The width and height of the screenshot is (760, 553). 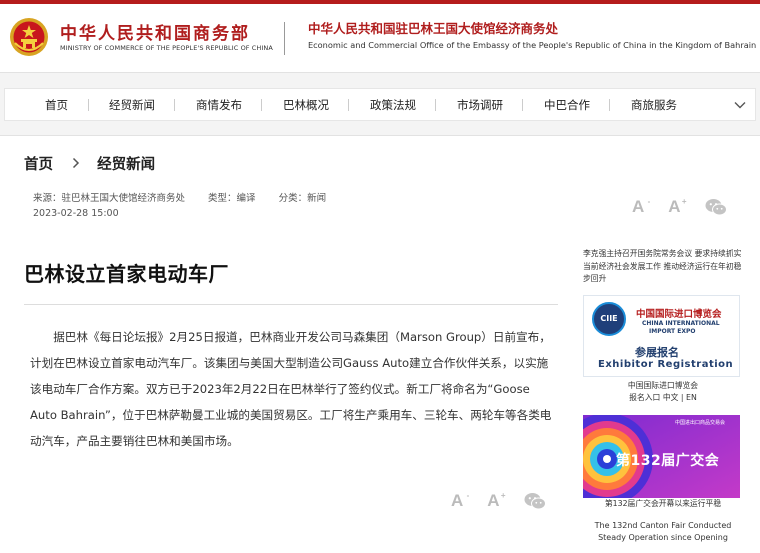 What do you see at coordinates (38, 165) in the screenshot?
I see `breadcrumb-home: 首页` at bounding box center [38, 165].